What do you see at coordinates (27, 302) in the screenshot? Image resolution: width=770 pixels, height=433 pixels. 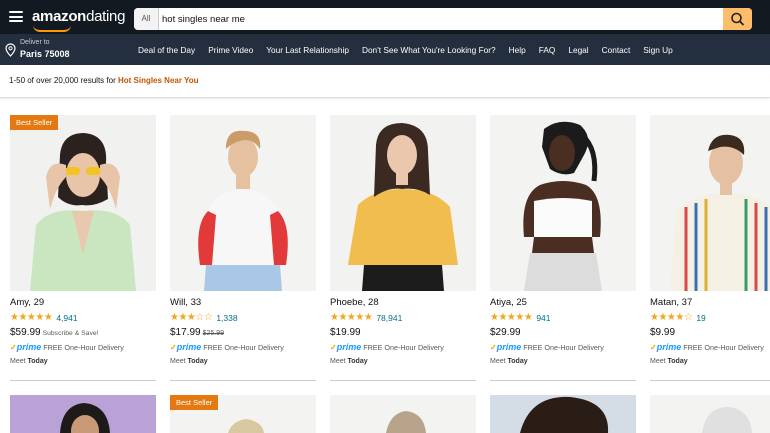 I see `product-name: Amy, 29` at bounding box center [27, 302].